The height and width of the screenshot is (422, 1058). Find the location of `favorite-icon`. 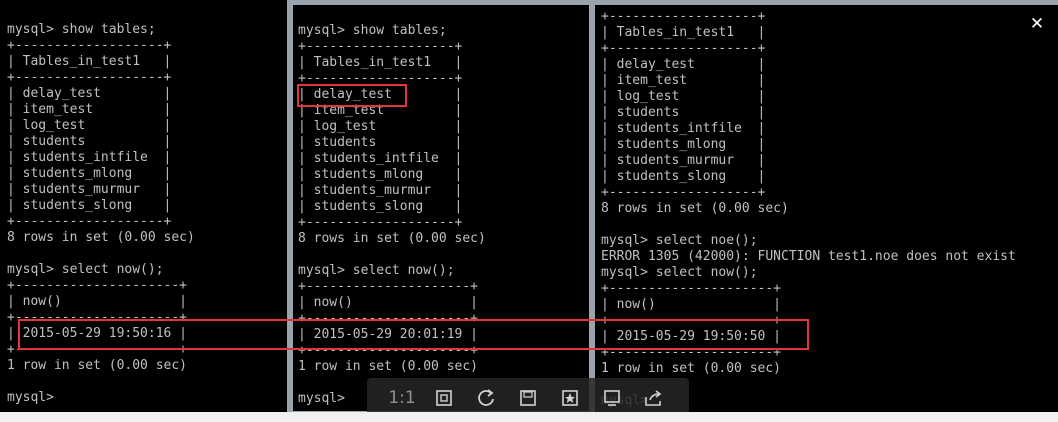

favorite-icon is located at coordinates (570, 398).